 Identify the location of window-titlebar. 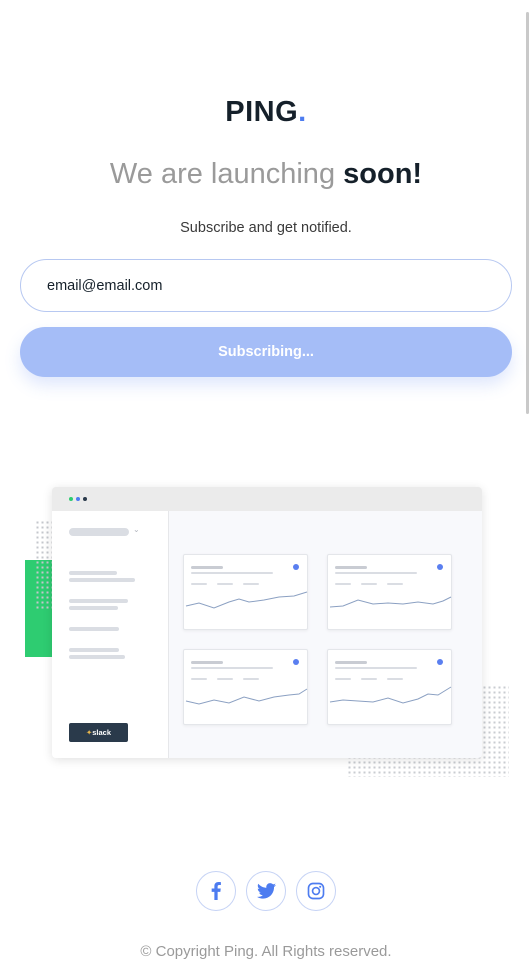
(267, 499).